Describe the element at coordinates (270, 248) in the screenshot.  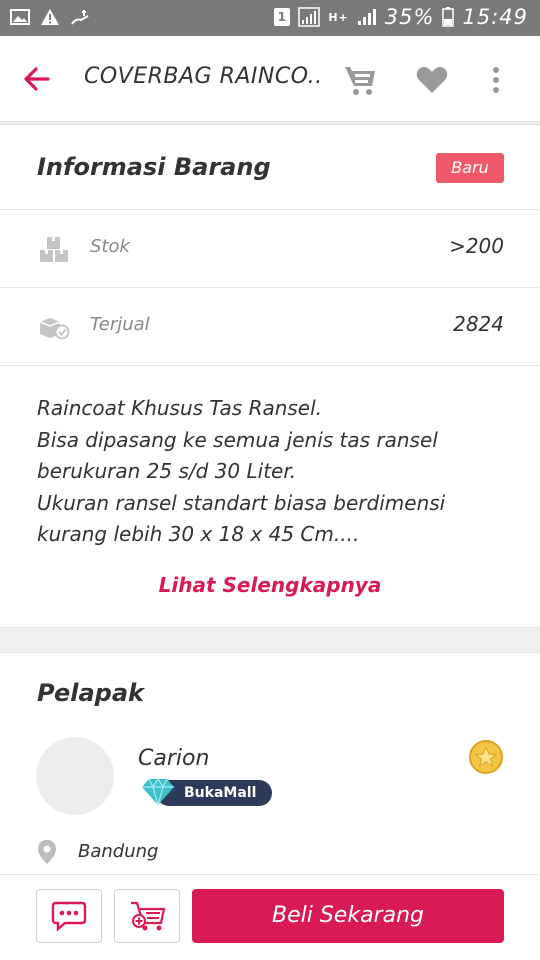
I see `stock-row: Stok >200` at that location.